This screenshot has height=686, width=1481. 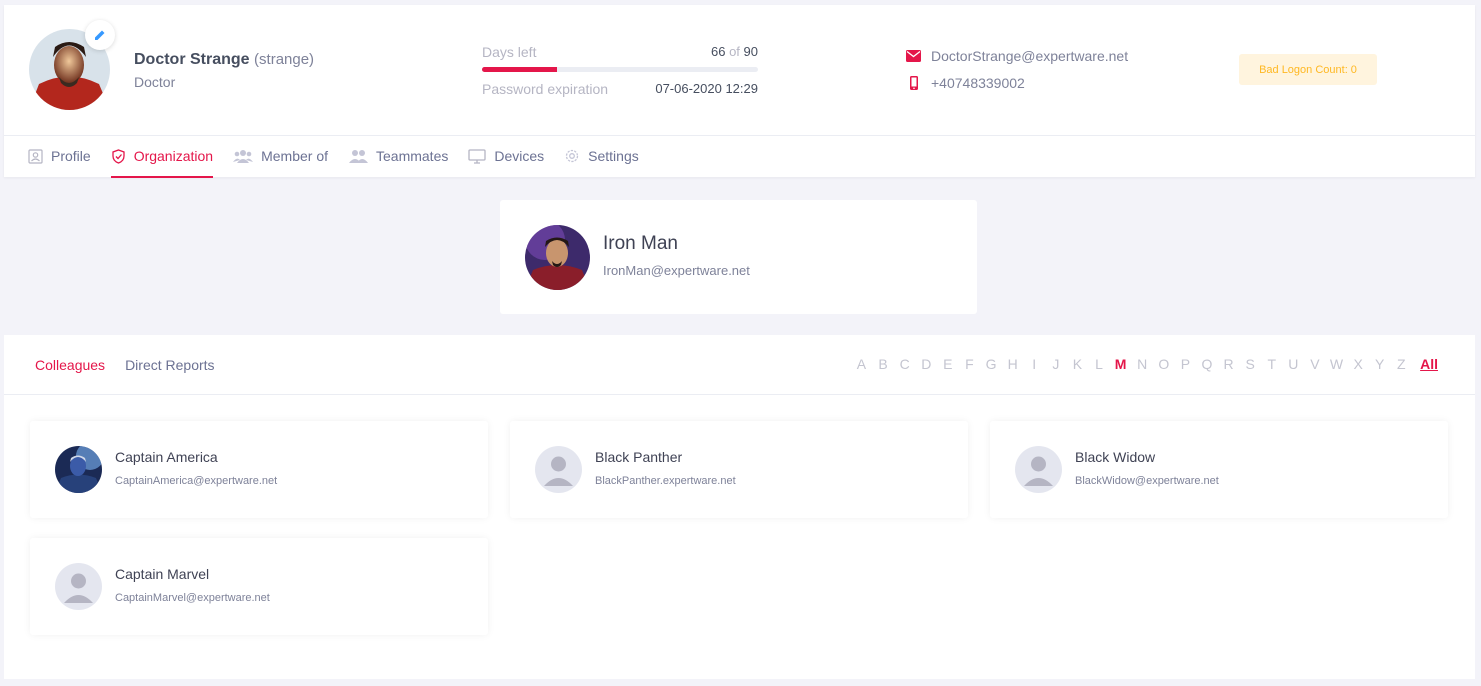 What do you see at coordinates (862, 364) in the screenshot?
I see `letter-filter-a: A` at bounding box center [862, 364].